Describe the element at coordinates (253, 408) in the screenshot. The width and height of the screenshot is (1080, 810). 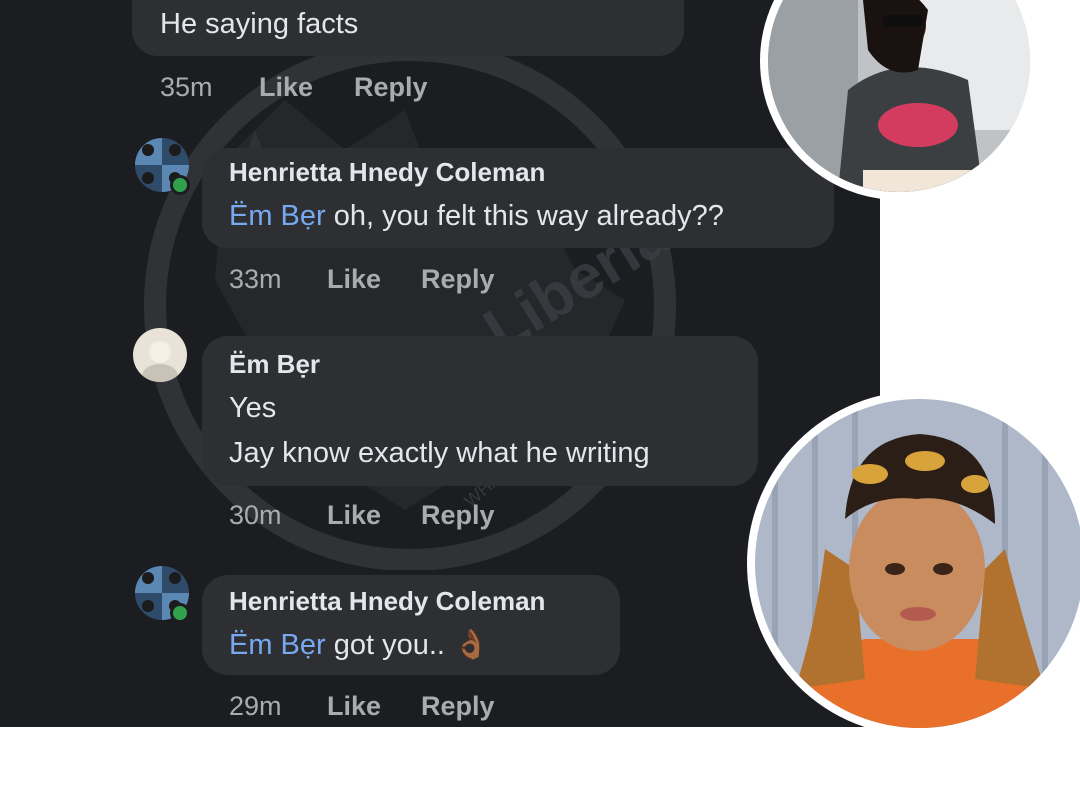
I see `comment-text-line: Yes` at that location.